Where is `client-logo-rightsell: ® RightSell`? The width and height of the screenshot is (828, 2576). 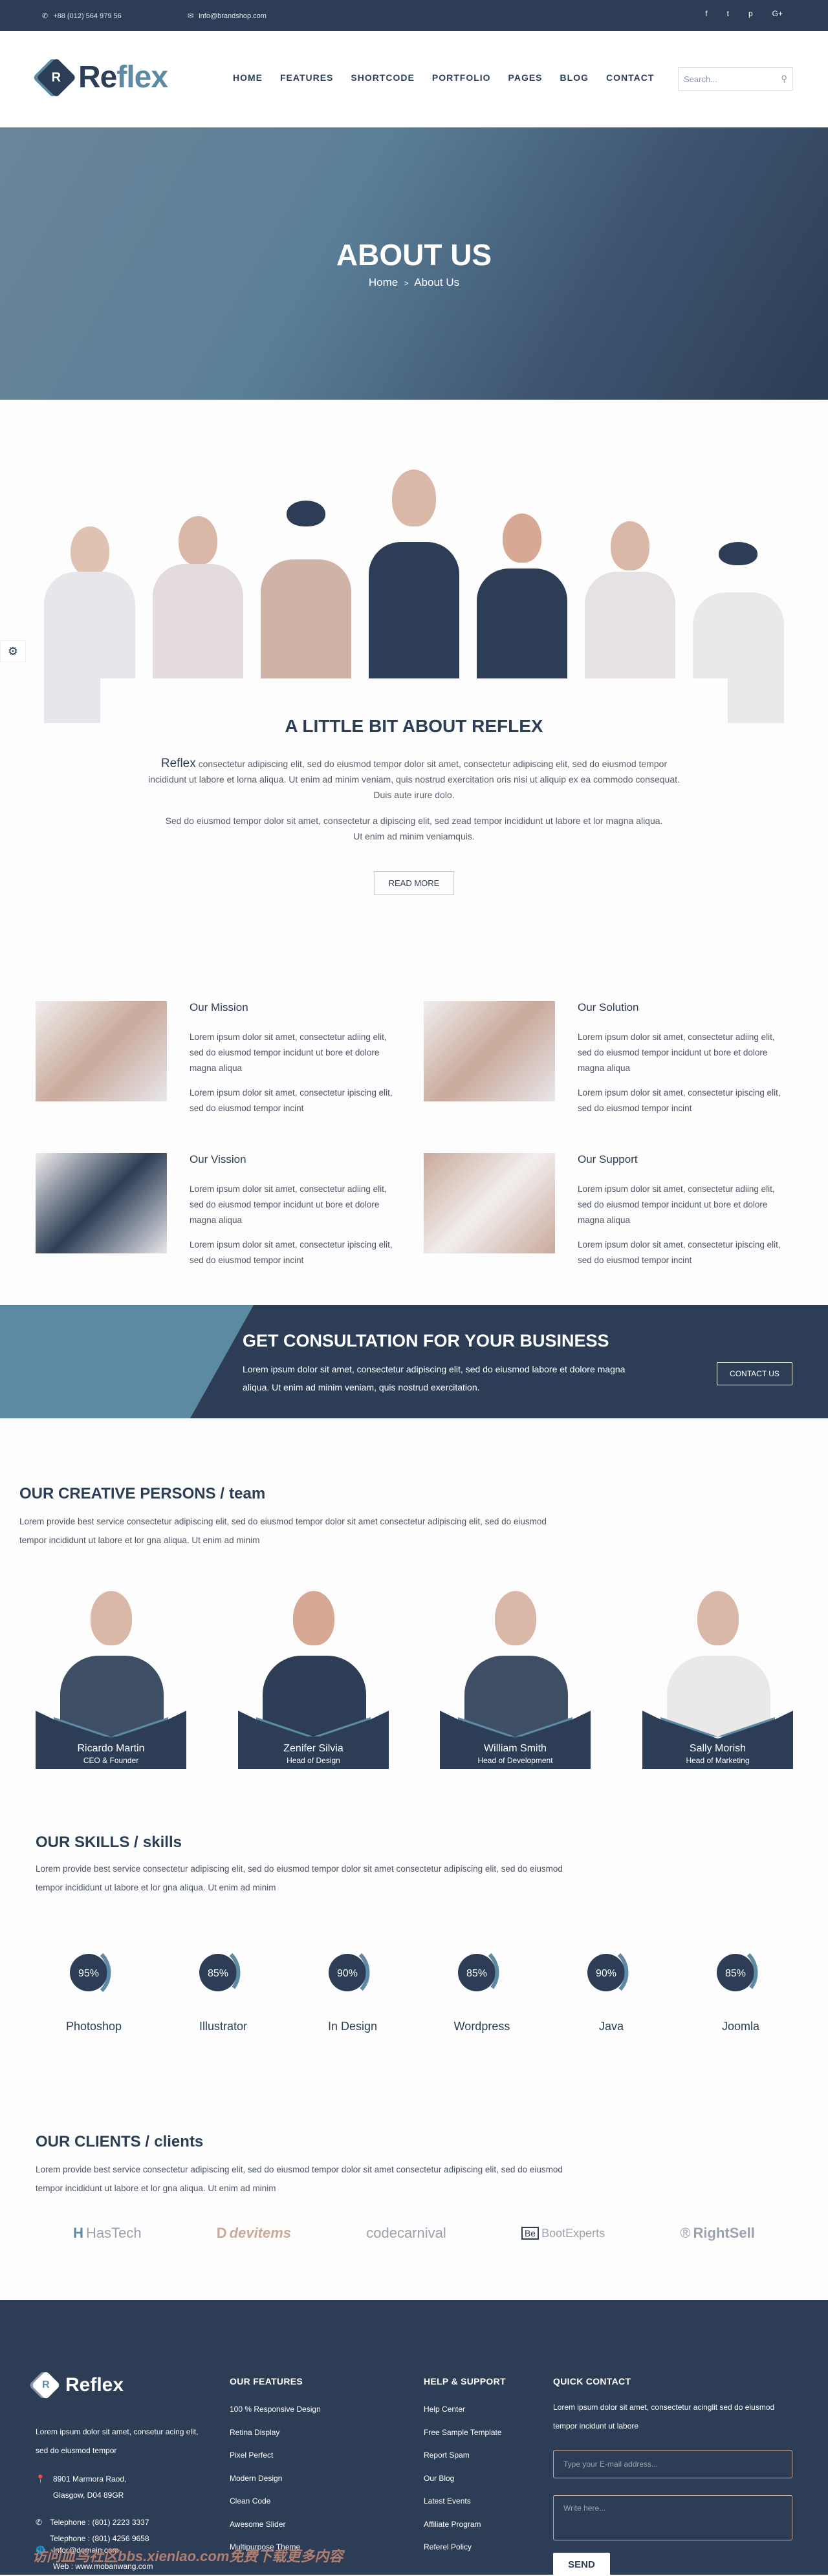 client-logo-rightsell: ® RightSell is located at coordinates (717, 2233).